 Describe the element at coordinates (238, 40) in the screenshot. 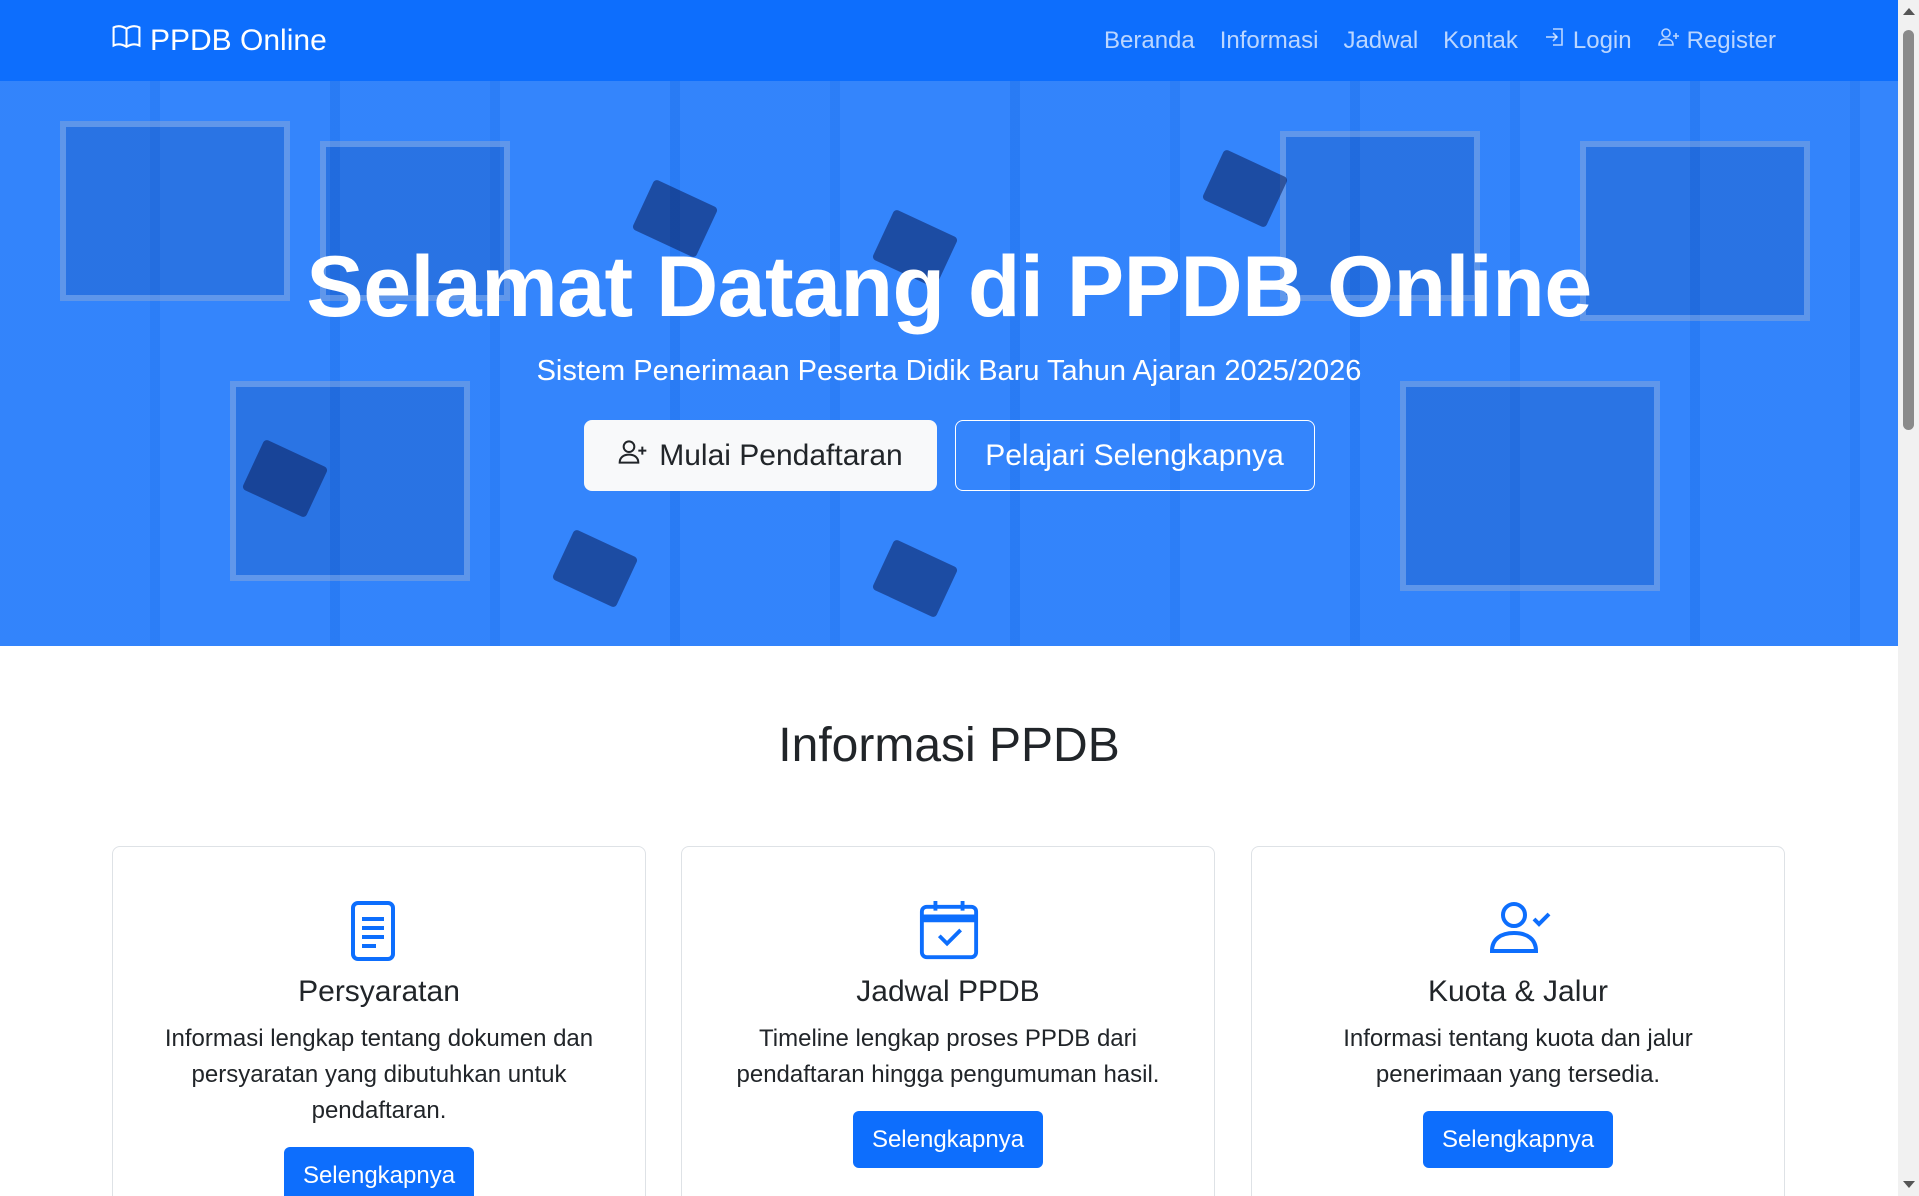

I see `brand-name: PPDB Online` at that location.